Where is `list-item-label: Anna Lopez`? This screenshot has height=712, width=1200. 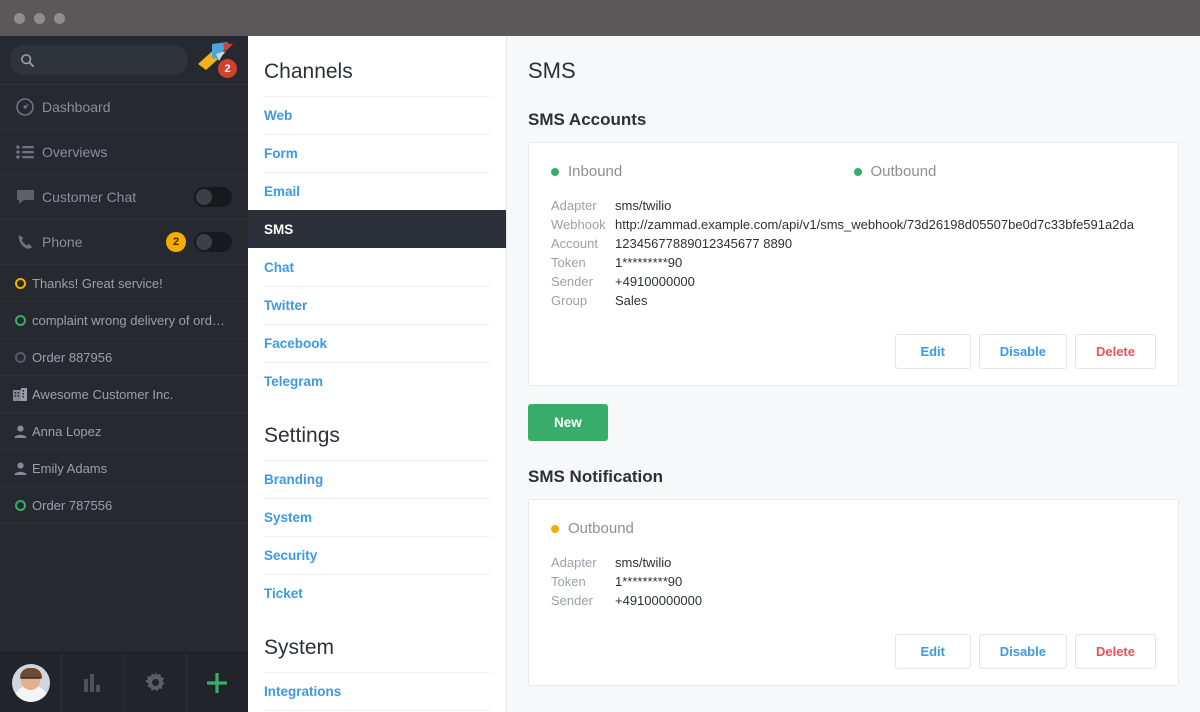 list-item-label: Anna Lopez is located at coordinates (67, 431).